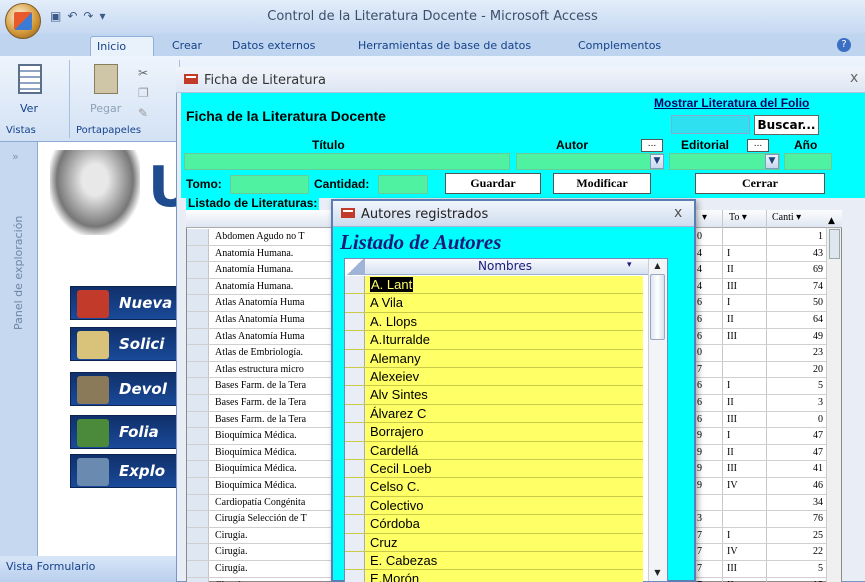  What do you see at coordinates (126, 303) in the screenshot?
I see `menu-button-nueva: Nueva` at bounding box center [126, 303].